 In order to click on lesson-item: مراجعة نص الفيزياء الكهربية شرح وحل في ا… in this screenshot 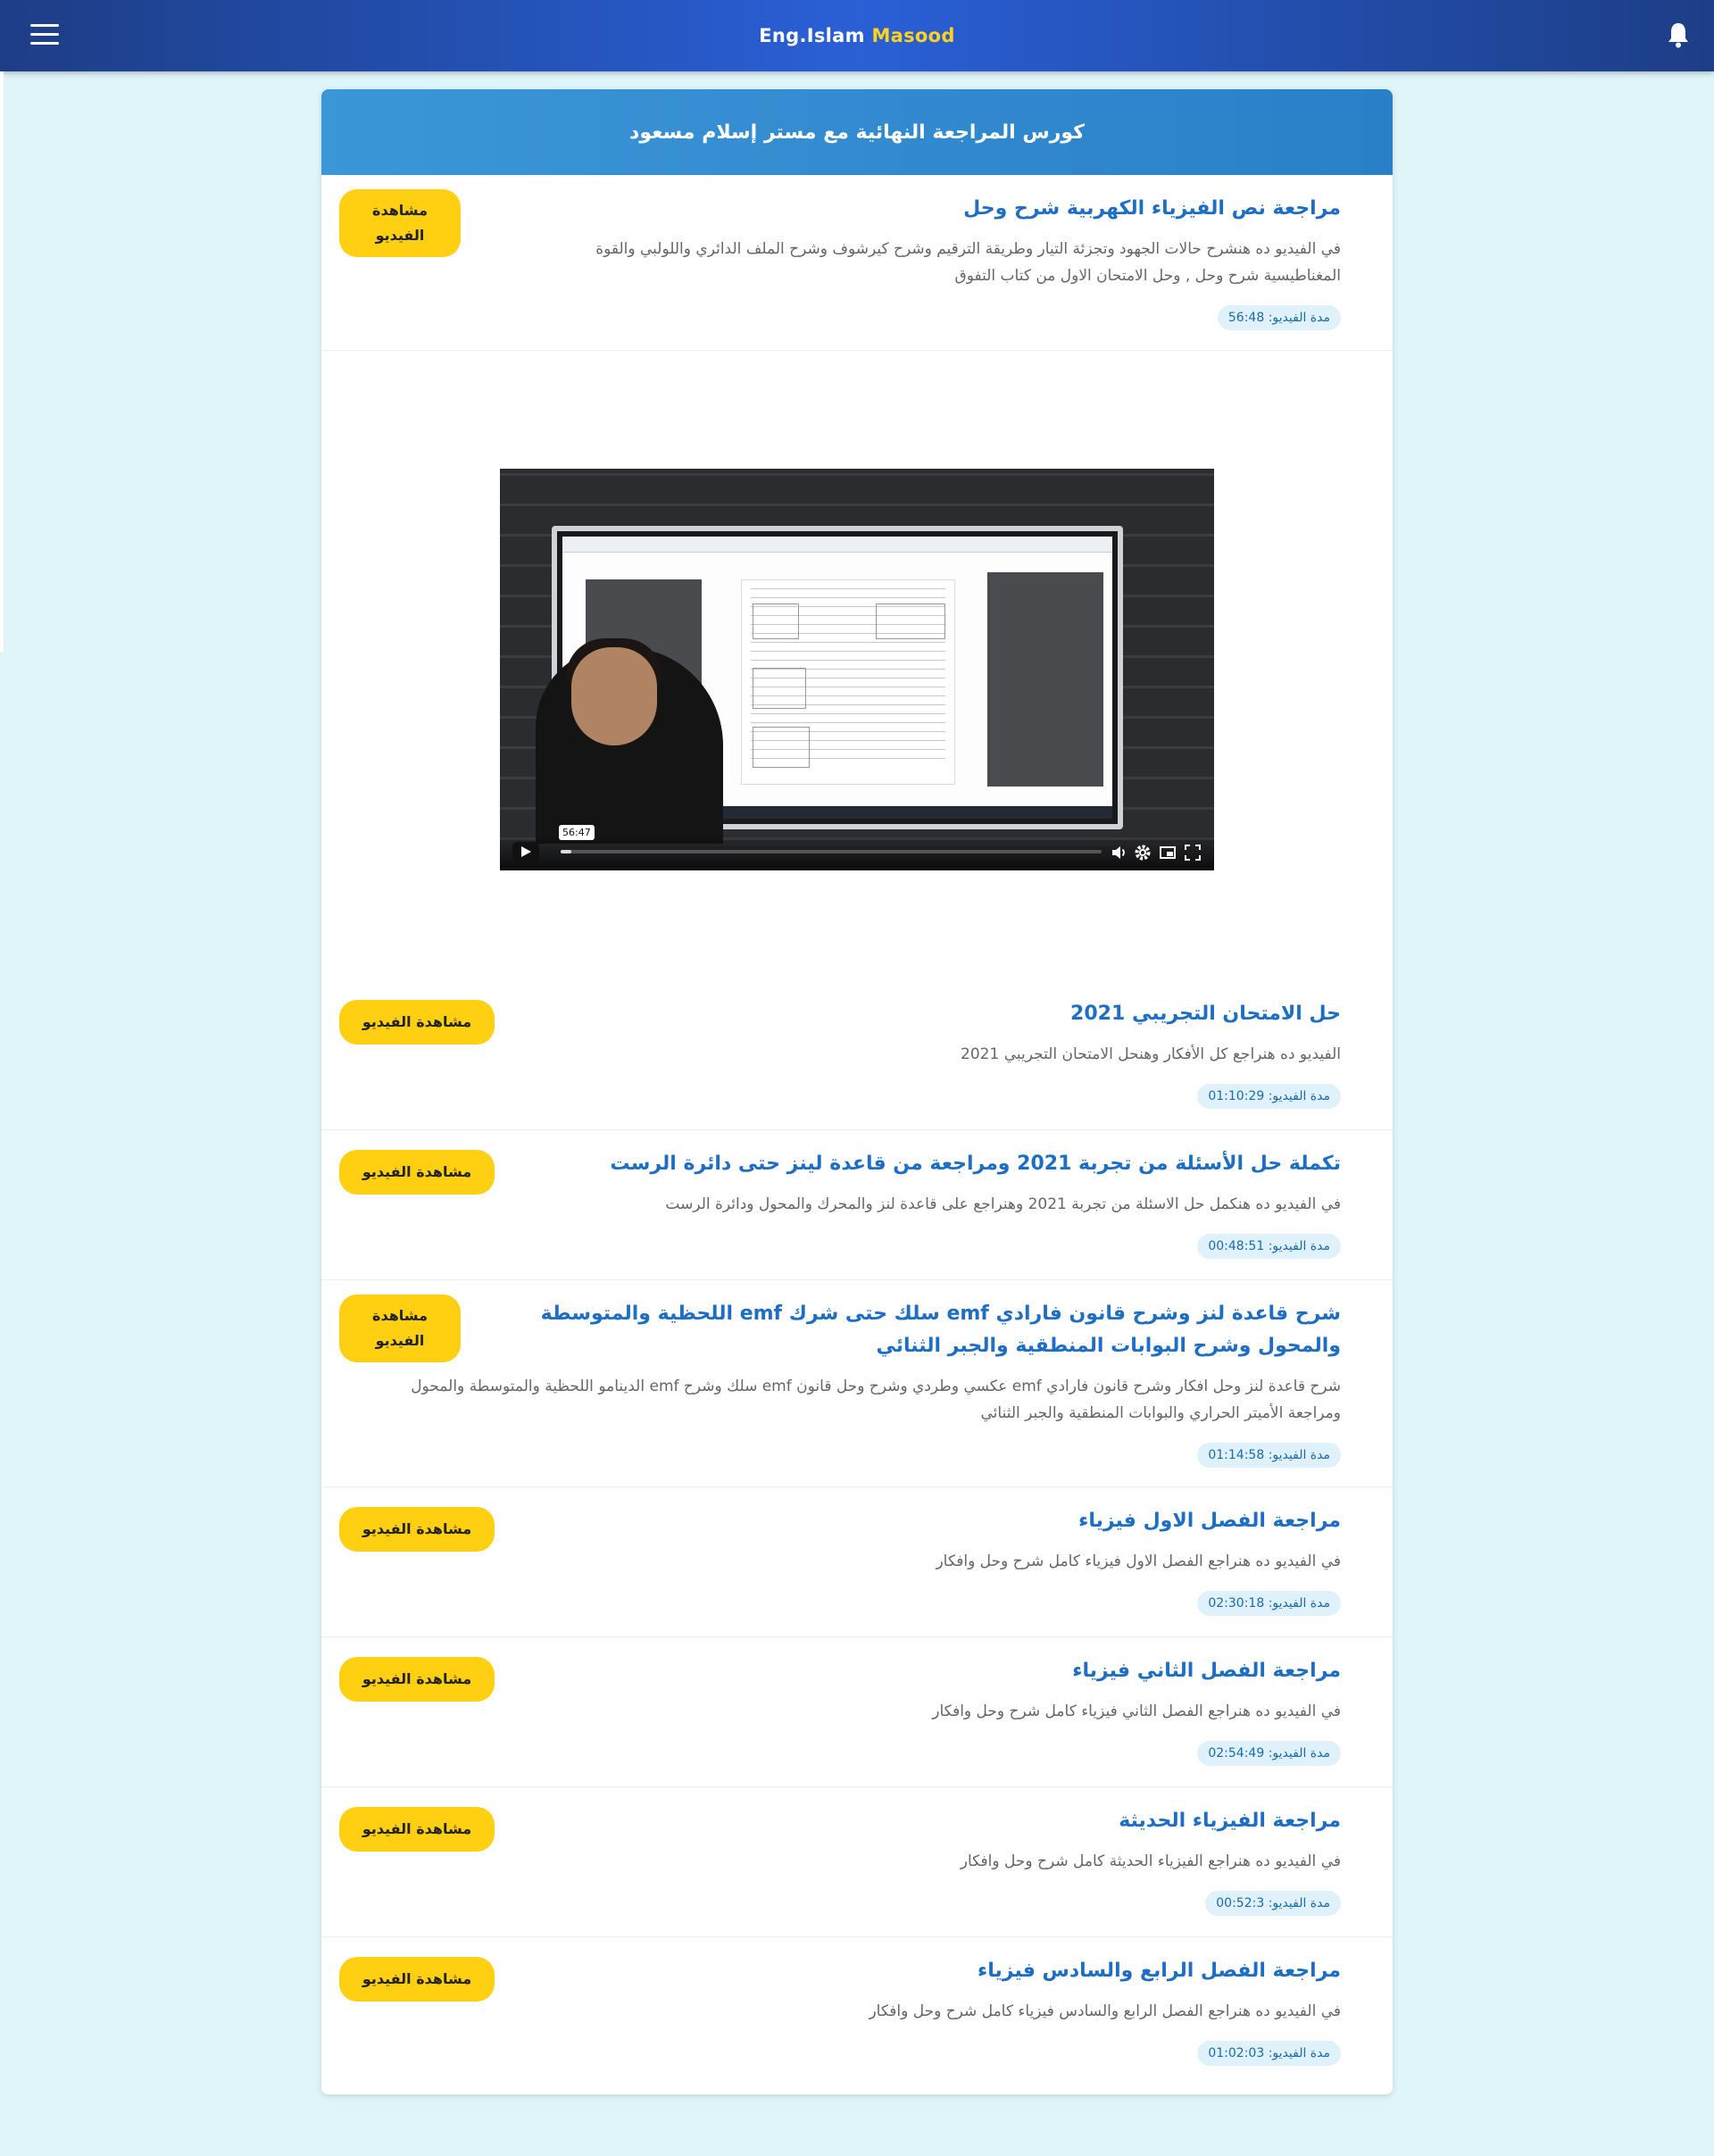, I will do `click(857, 263)`.